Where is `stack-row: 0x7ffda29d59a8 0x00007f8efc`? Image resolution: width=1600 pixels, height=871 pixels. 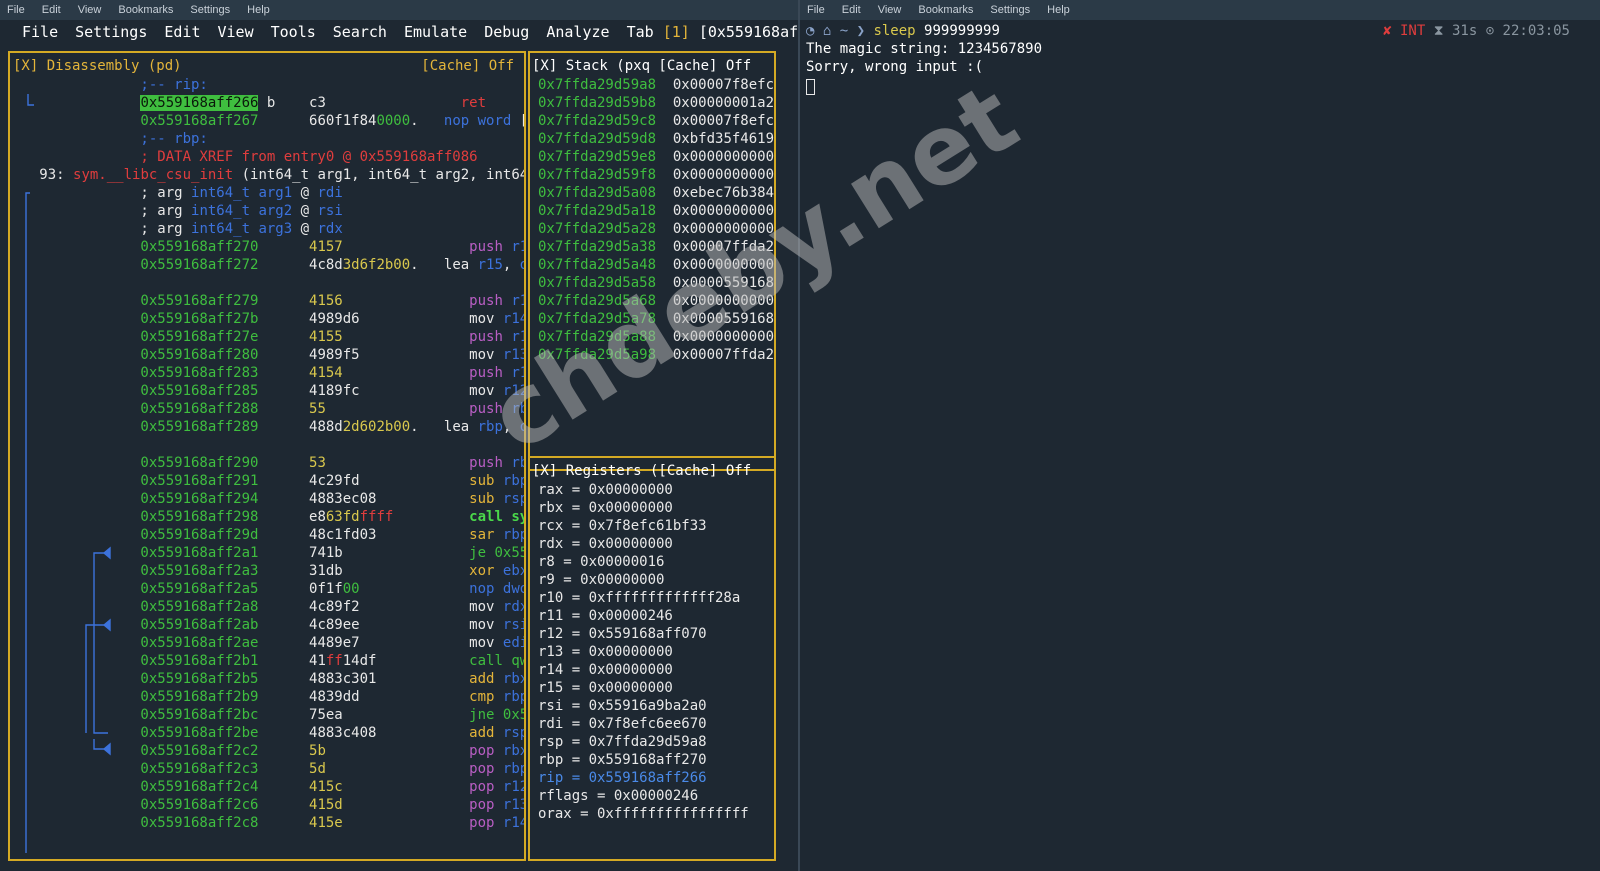 stack-row: 0x7ffda29d59a8 0x00007f8efc is located at coordinates (656, 85).